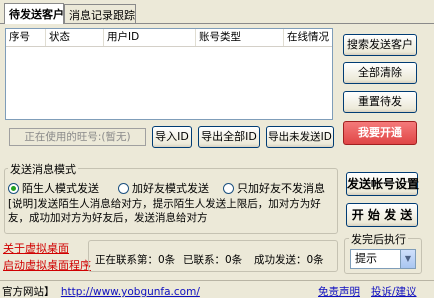 The width and height of the screenshot is (434, 298). What do you see at coordinates (289, 260) in the screenshot?
I see `stat-success: 成功发送：0条` at bounding box center [289, 260].